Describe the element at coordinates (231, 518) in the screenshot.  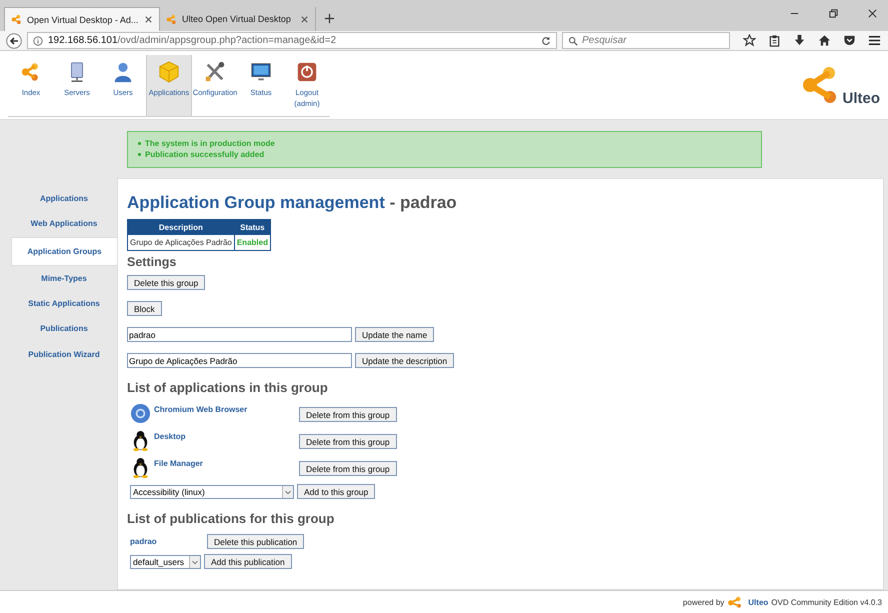
I see `section-heading: List of publications for this group` at that location.